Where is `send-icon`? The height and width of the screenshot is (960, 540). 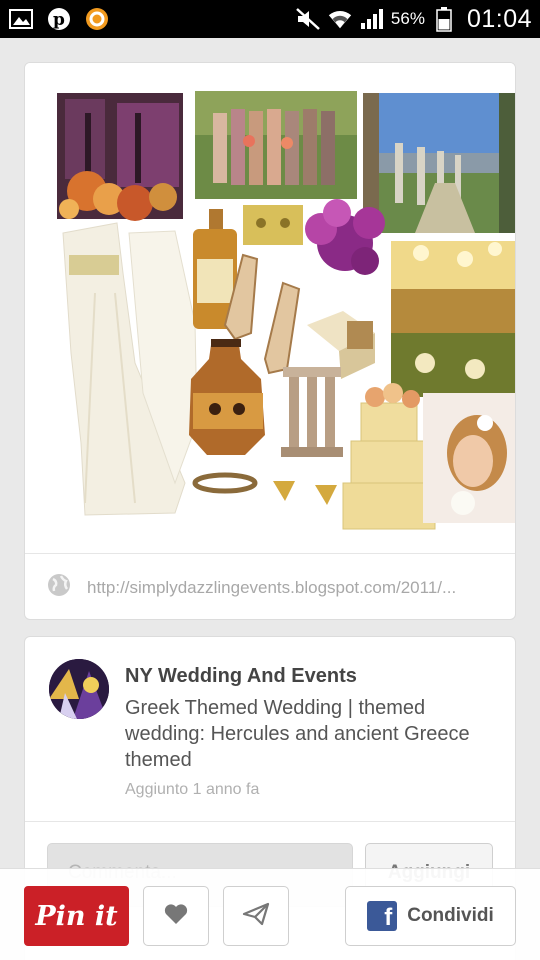 send-icon is located at coordinates (256, 916).